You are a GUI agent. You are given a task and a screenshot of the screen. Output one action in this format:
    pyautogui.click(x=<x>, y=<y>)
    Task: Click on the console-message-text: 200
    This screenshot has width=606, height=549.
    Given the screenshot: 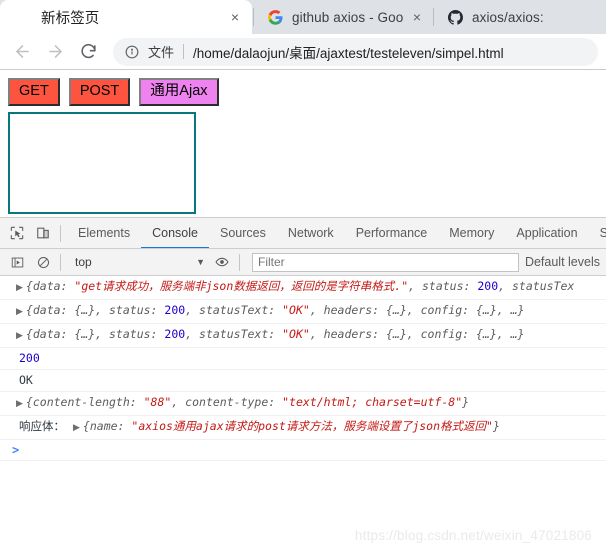 What is the action you would take?
    pyautogui.click(x=29, y=358)
    